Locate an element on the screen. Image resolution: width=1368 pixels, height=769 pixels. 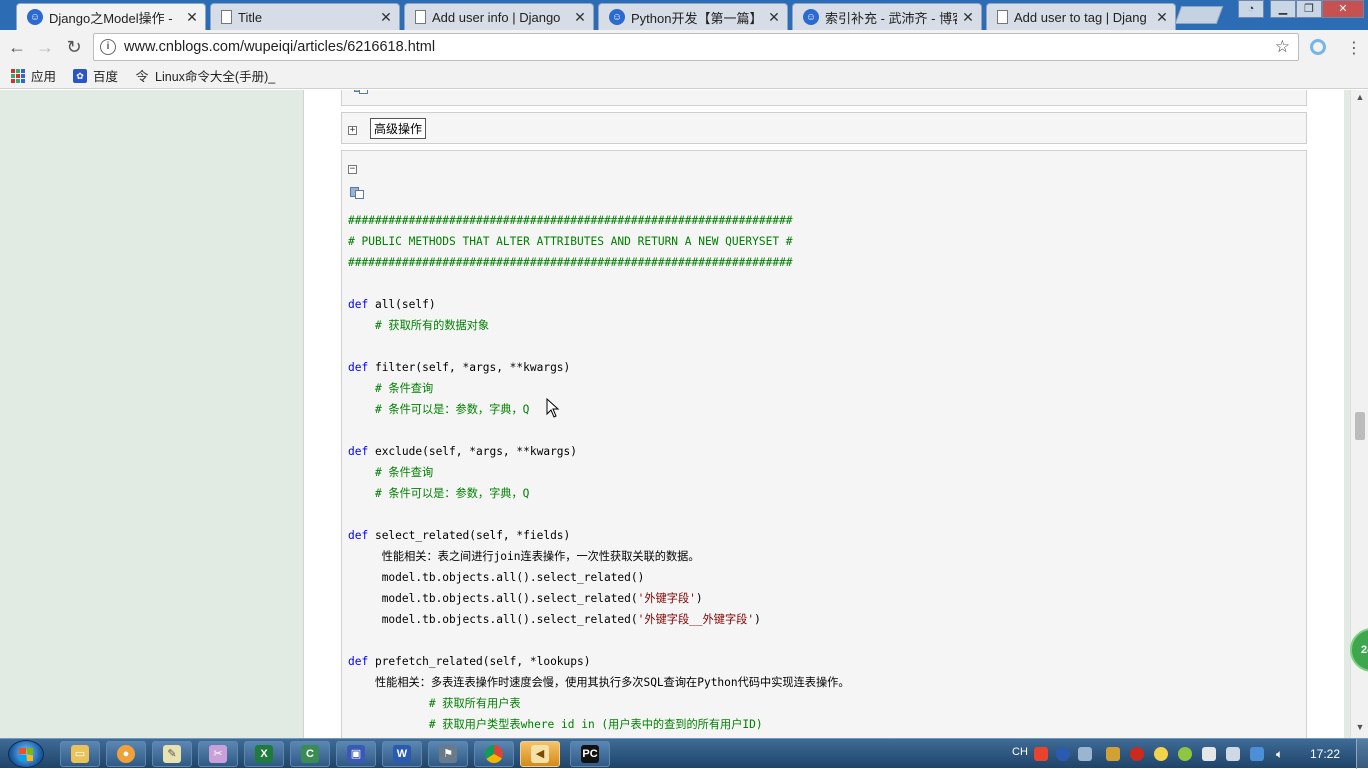
expand-icon: + is located at coordinates (352, 130).